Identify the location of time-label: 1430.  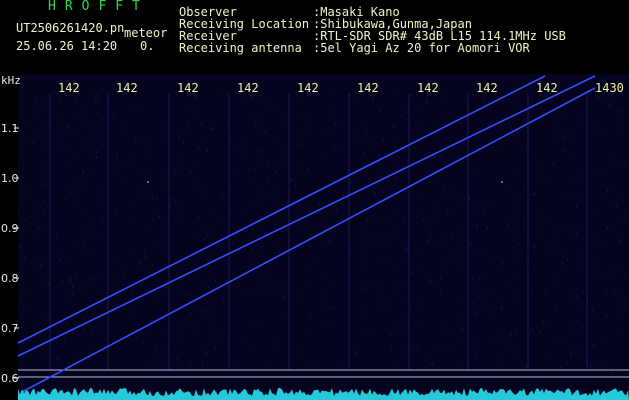
(609, 88).